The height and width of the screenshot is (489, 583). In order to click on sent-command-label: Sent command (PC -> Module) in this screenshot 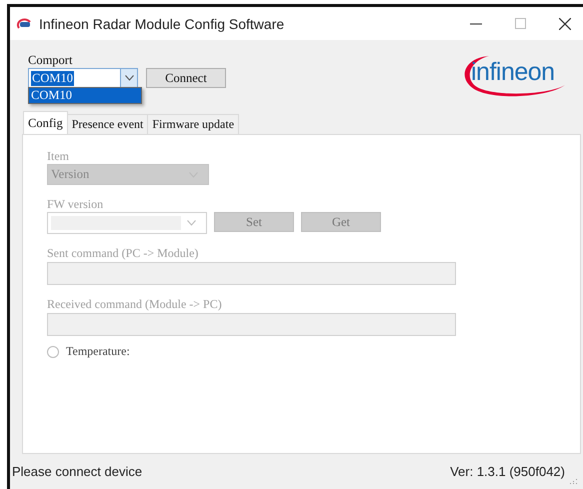, I will do `click(122, 253)`.